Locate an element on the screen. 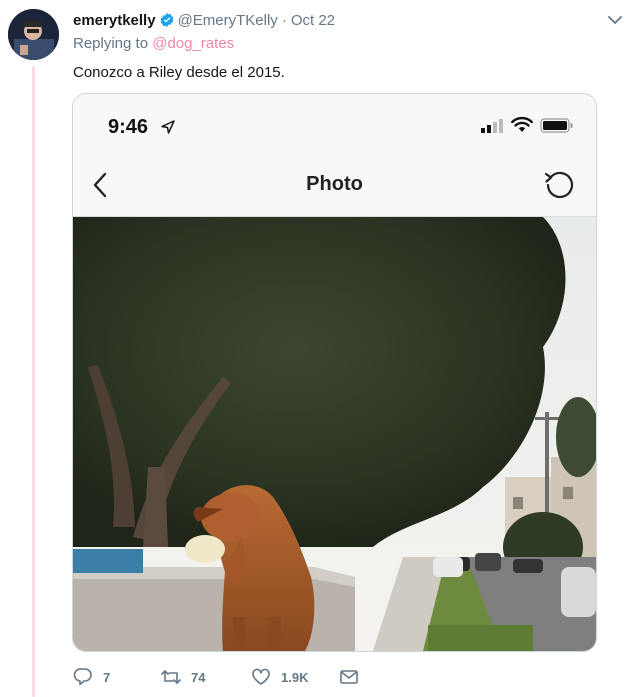 This screenshot has width=641, height=697. direct-message-button is located at coordinates (349, 677).